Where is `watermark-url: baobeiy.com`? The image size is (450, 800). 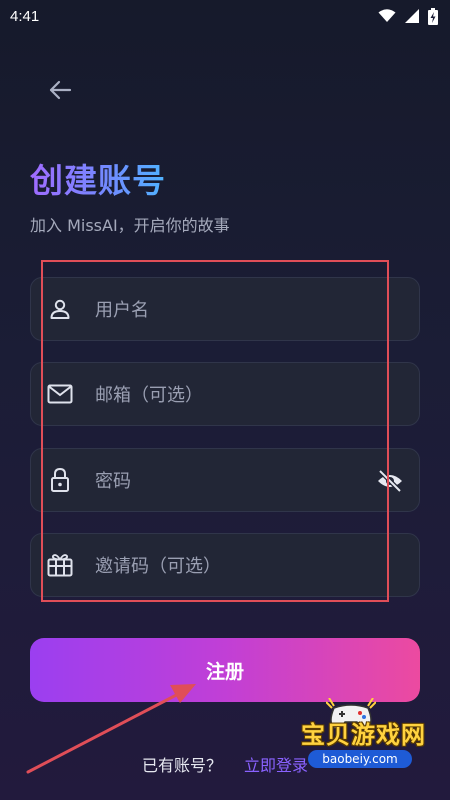
watermark-url: baobeiy.com is located at coordinates (360, 759).